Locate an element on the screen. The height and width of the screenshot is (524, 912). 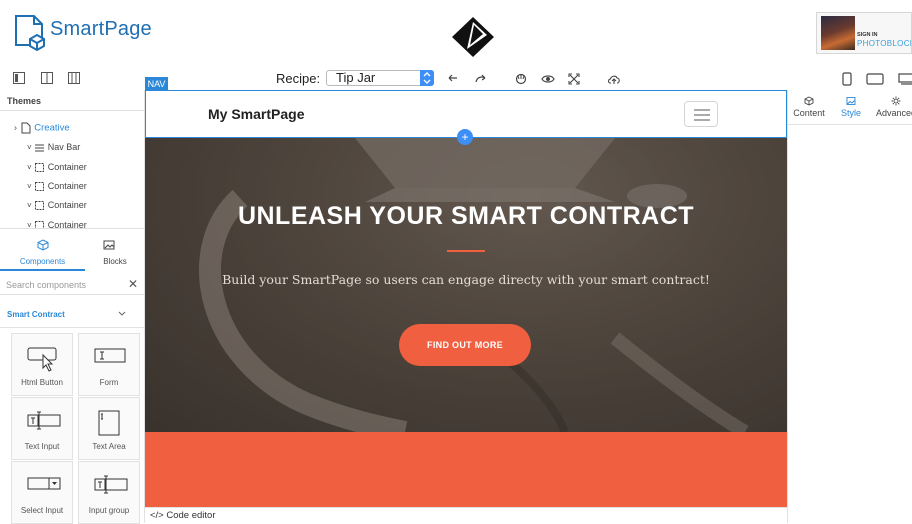
recipe-select-value: Tip Jar is located at coordinates (356, 77).